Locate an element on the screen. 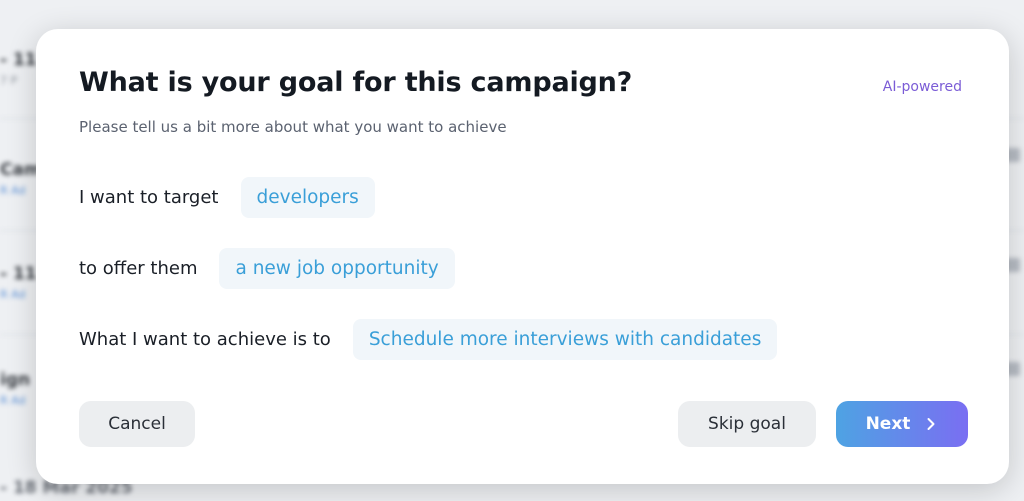 The width and height of the screenshot is (1024, 501). offer-value-field: a new job opportunity is located at coordinates (337, 268).